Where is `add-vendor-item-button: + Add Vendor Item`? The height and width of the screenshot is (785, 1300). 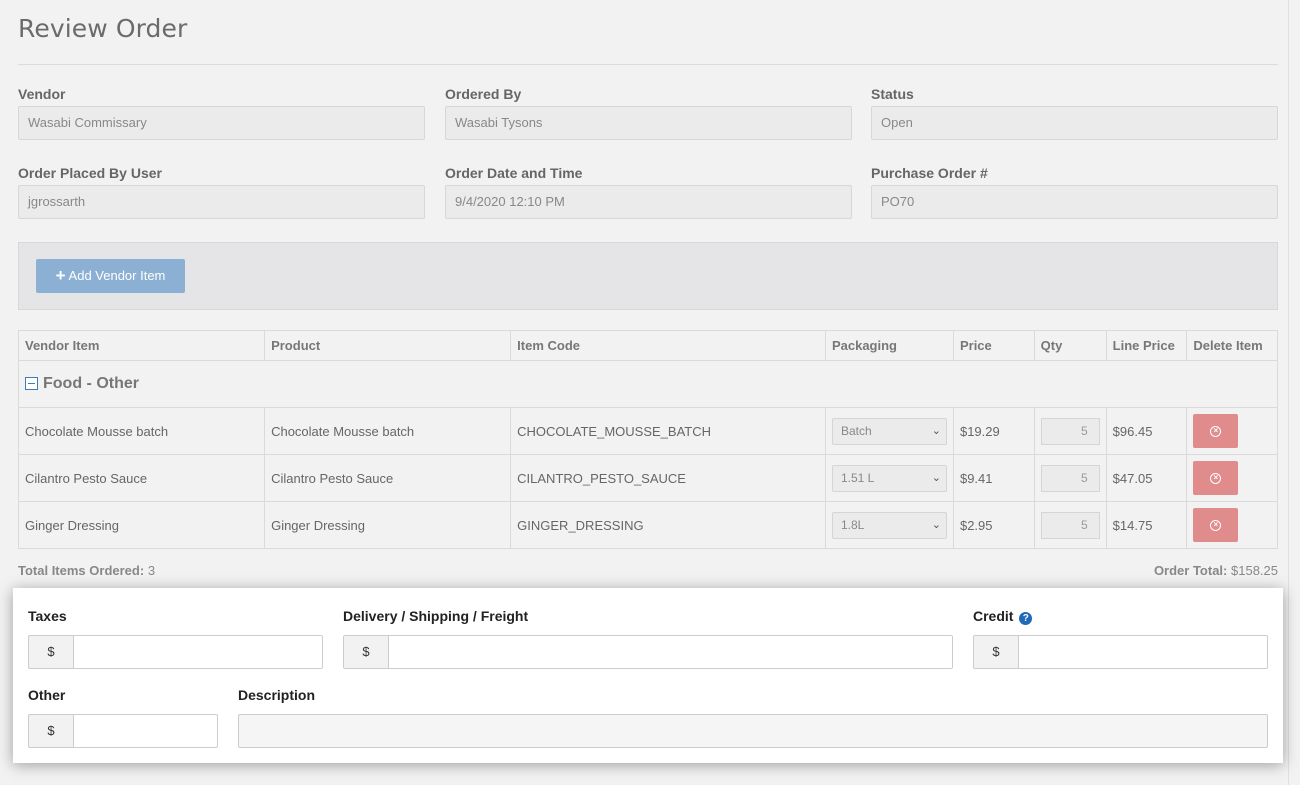 add-vendor-item-button: + Add Vendor Item is located at coordinates (110, 276).